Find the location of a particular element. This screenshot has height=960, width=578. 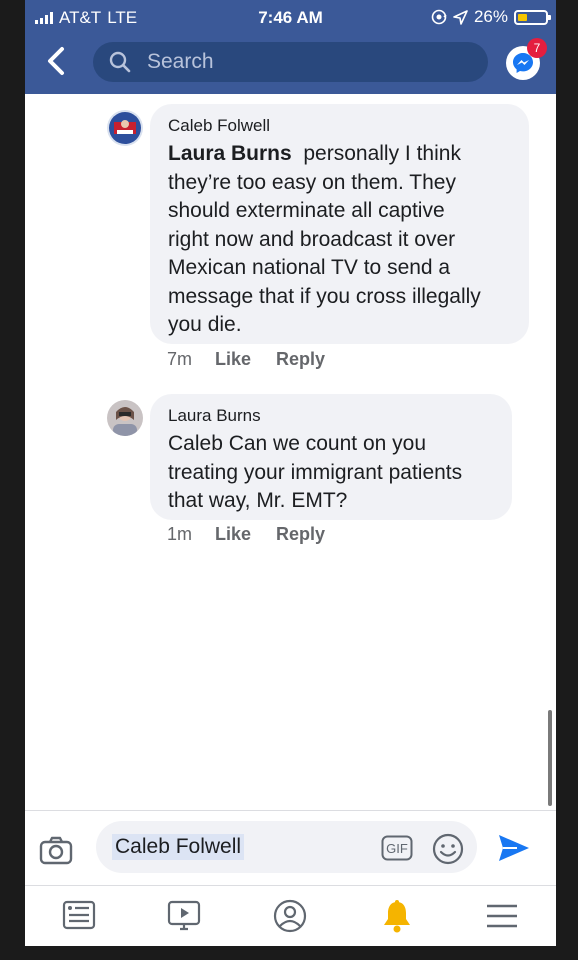

comment-line: personally I think is located at coordinates (382, 153).